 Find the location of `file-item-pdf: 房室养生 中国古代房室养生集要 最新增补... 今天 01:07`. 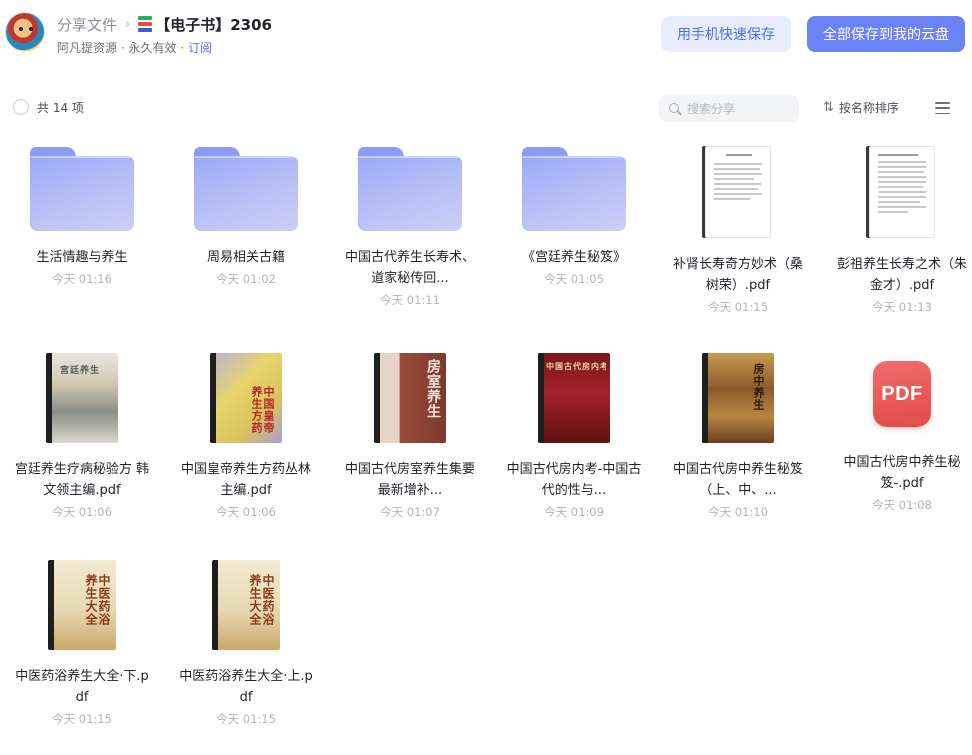

file-item-pdf: 房室养生 中国古代房室养生集要 最新增补... 今天 01:07 is located at coordinates (410, 436).